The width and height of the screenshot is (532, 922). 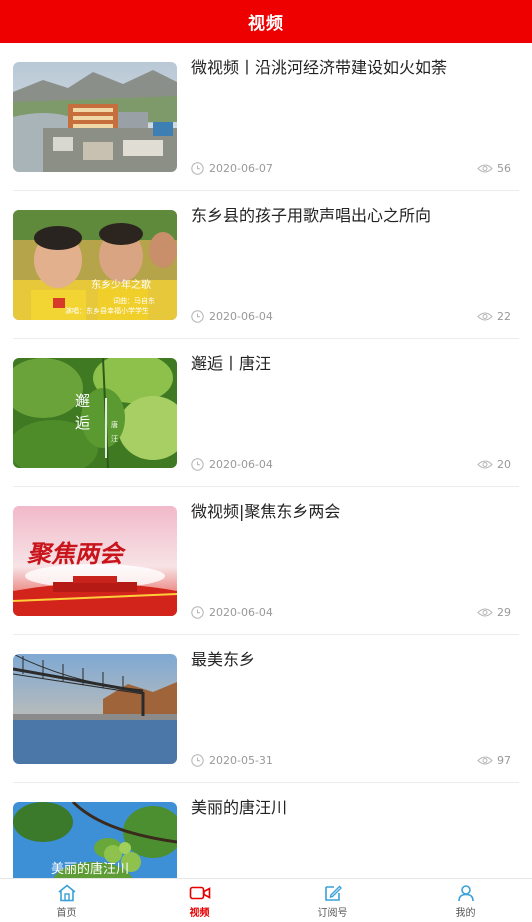 What do you see at coordinates (466, 893) in the screenshot?
I see `user-icon` at bounding box center [466, 893].